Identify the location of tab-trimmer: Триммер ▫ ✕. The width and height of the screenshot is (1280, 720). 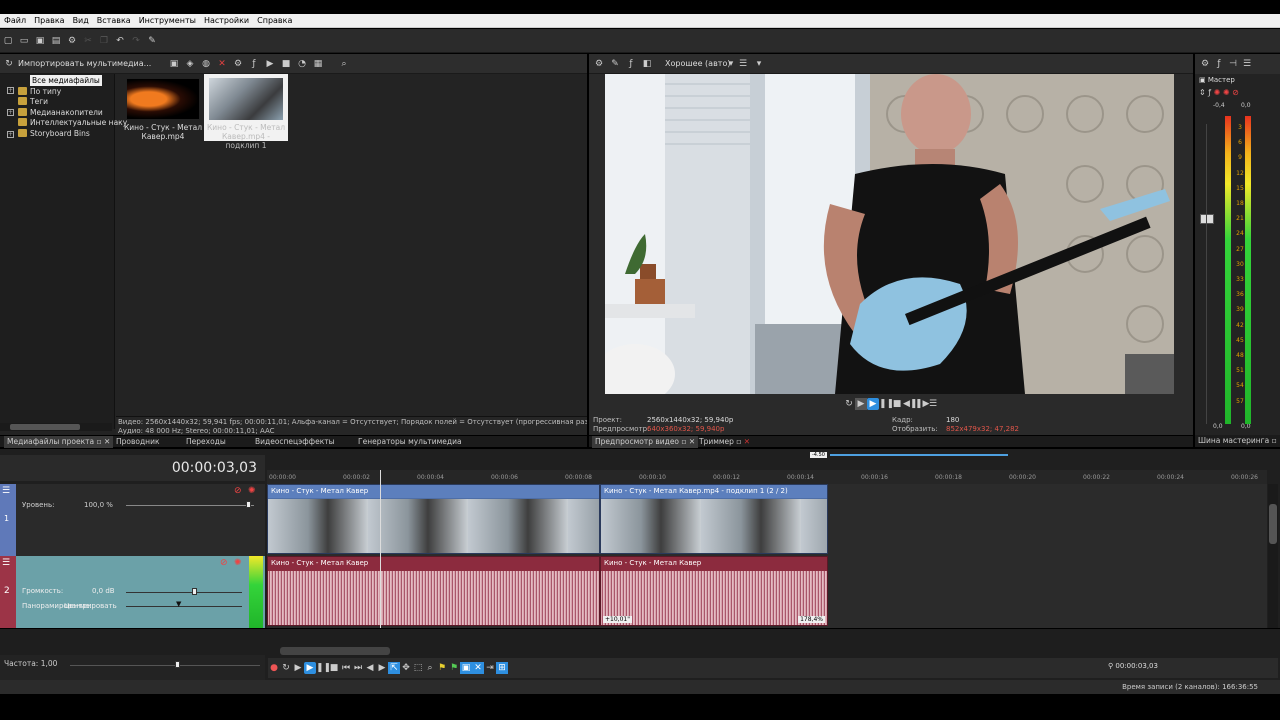
(724, 442).